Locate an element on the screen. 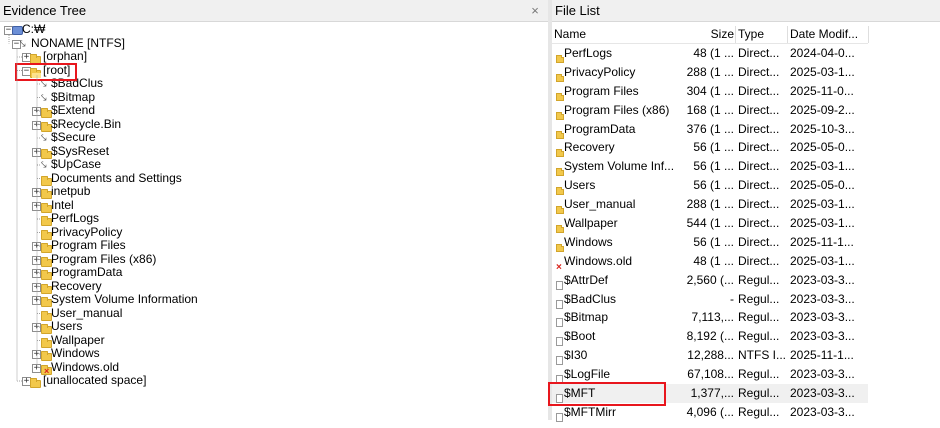 Image resolution: width=940 pixels, height=428 pixels. column-name: Name is located at coordinates (619, 34).